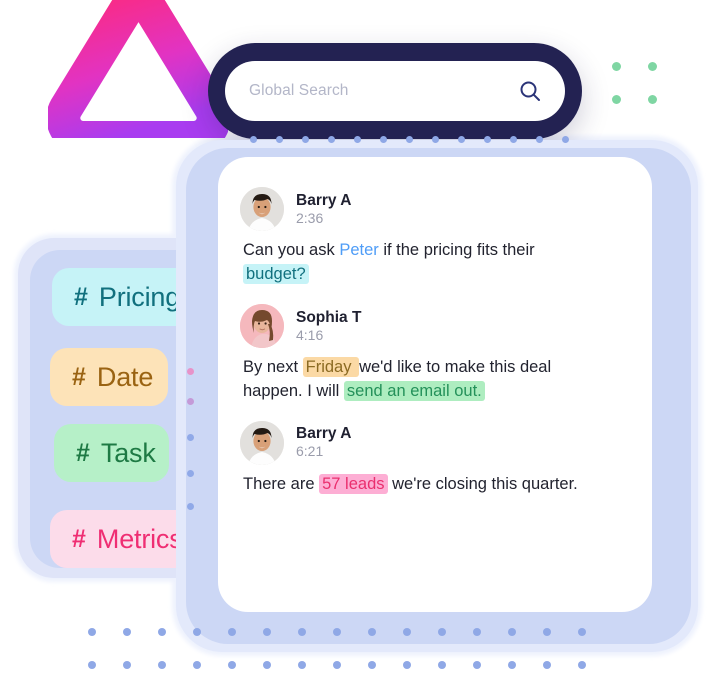  What do you see at coordinates (128, 452) in the screenshot?
I see `tag-chip-label: Task` at bounding box center [128, 452].